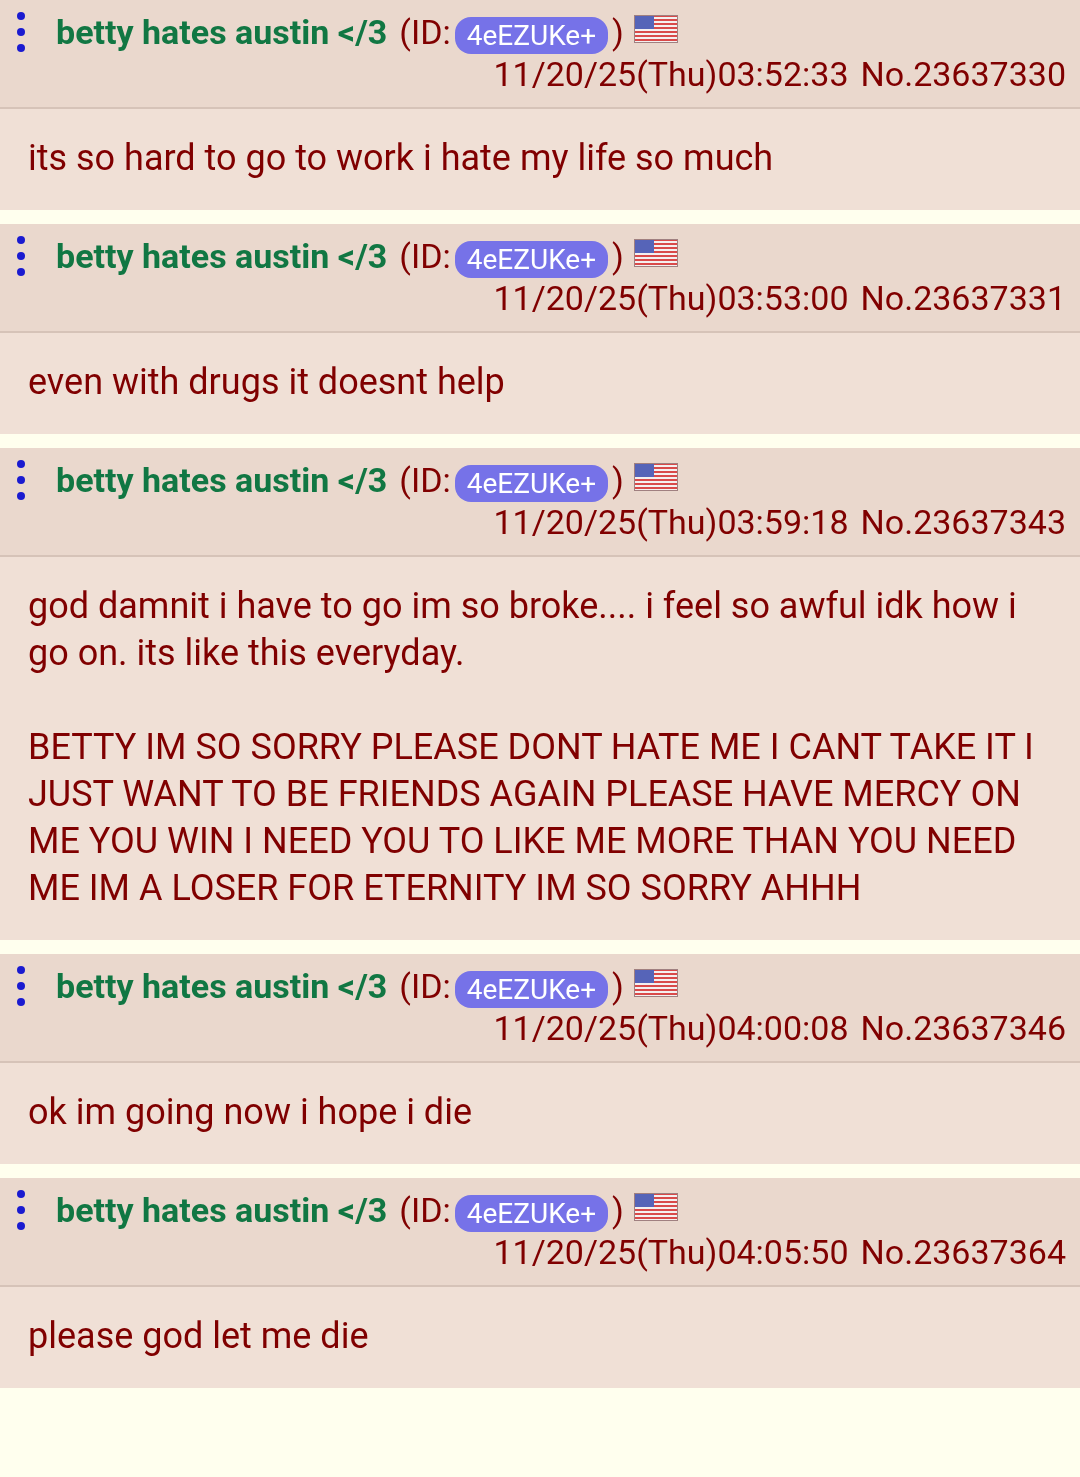 This screenshot has height=1477, width=1080. Describe the element at coordinates (671, 74) in the screenshot. I see `post-date: 11/20/25(Thu)03:52:33` at that location.